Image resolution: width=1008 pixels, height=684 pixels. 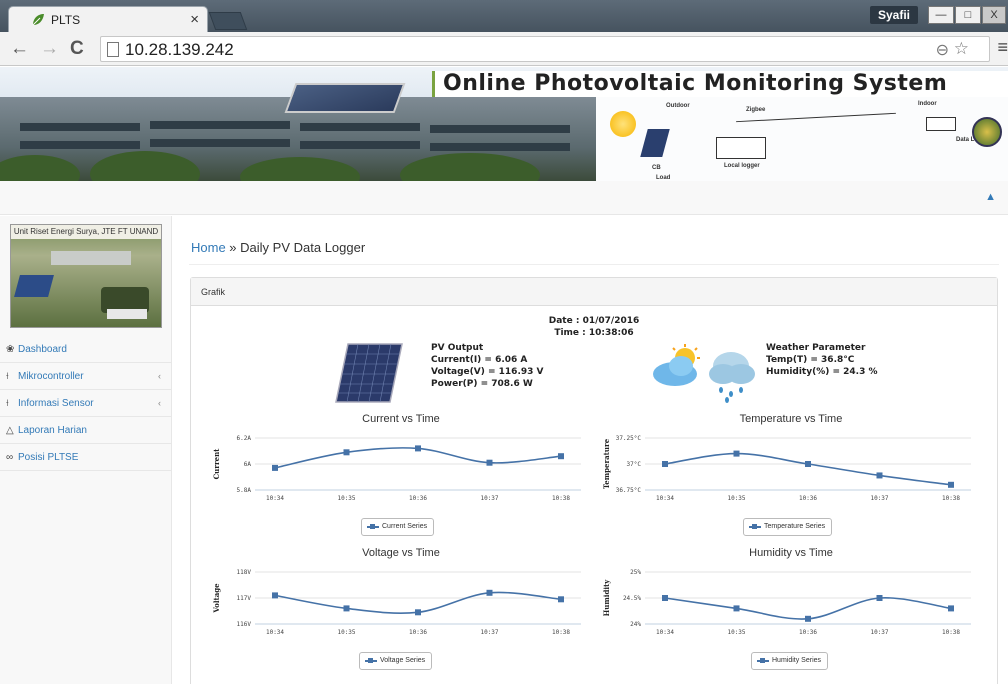 I want to click on series-line, so click(x=808, y=469).